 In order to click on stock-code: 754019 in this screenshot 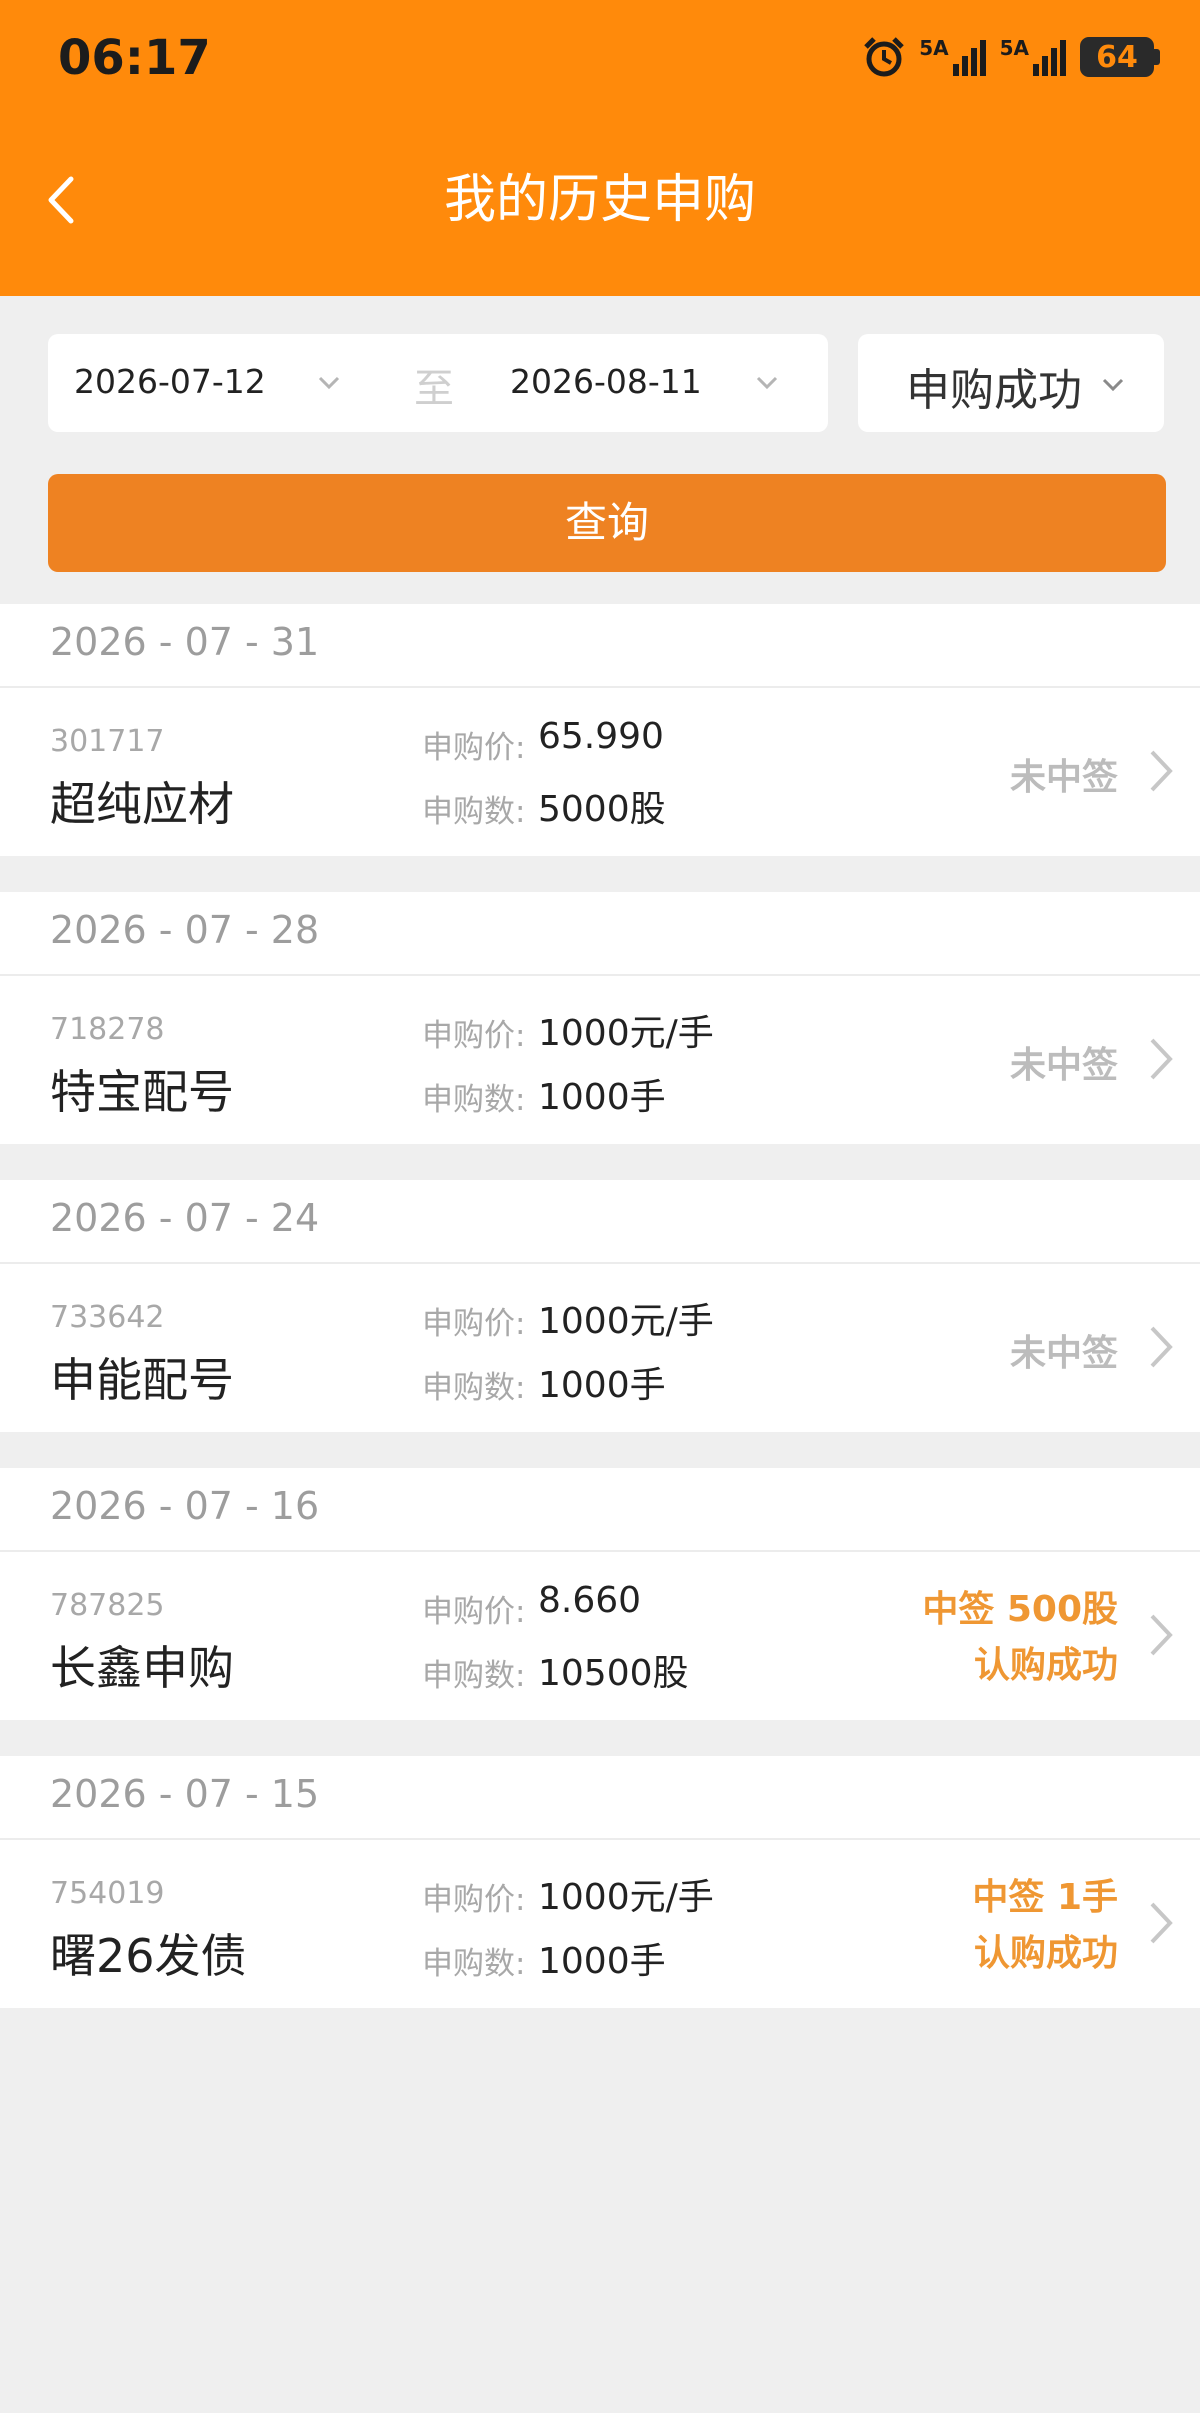, I will do `click(107, 1893)`.